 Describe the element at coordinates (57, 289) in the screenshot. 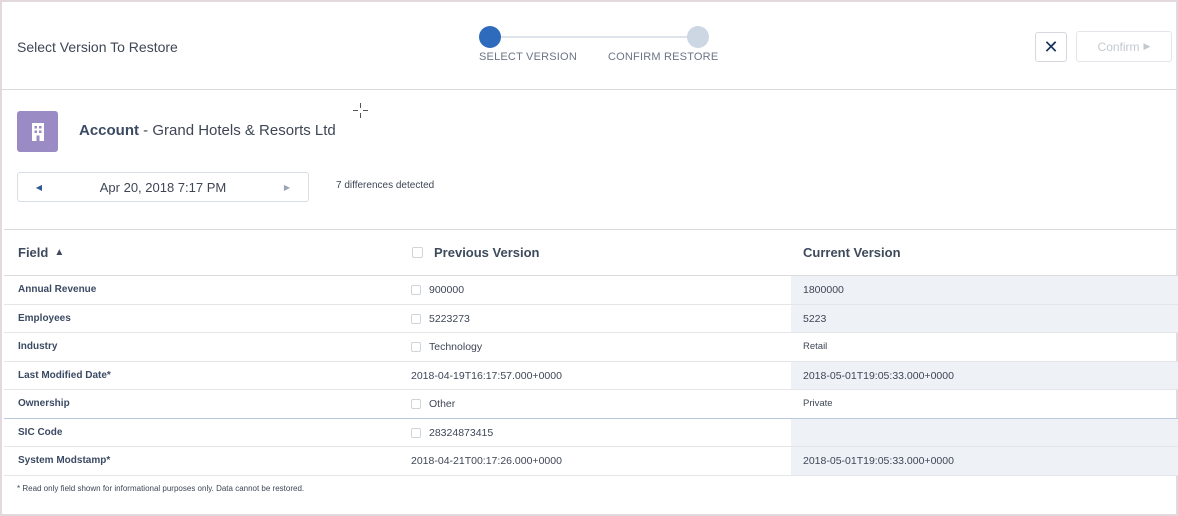

I see `field-name: Annual Revenue` at that location.